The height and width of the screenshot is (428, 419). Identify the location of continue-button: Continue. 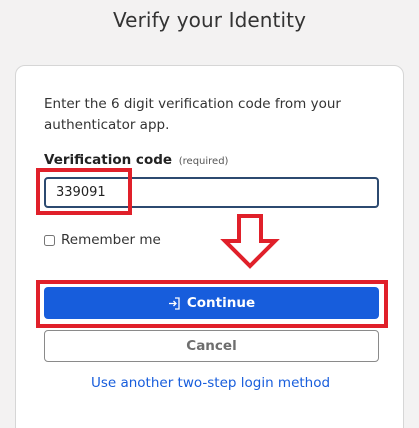
(211, 303).